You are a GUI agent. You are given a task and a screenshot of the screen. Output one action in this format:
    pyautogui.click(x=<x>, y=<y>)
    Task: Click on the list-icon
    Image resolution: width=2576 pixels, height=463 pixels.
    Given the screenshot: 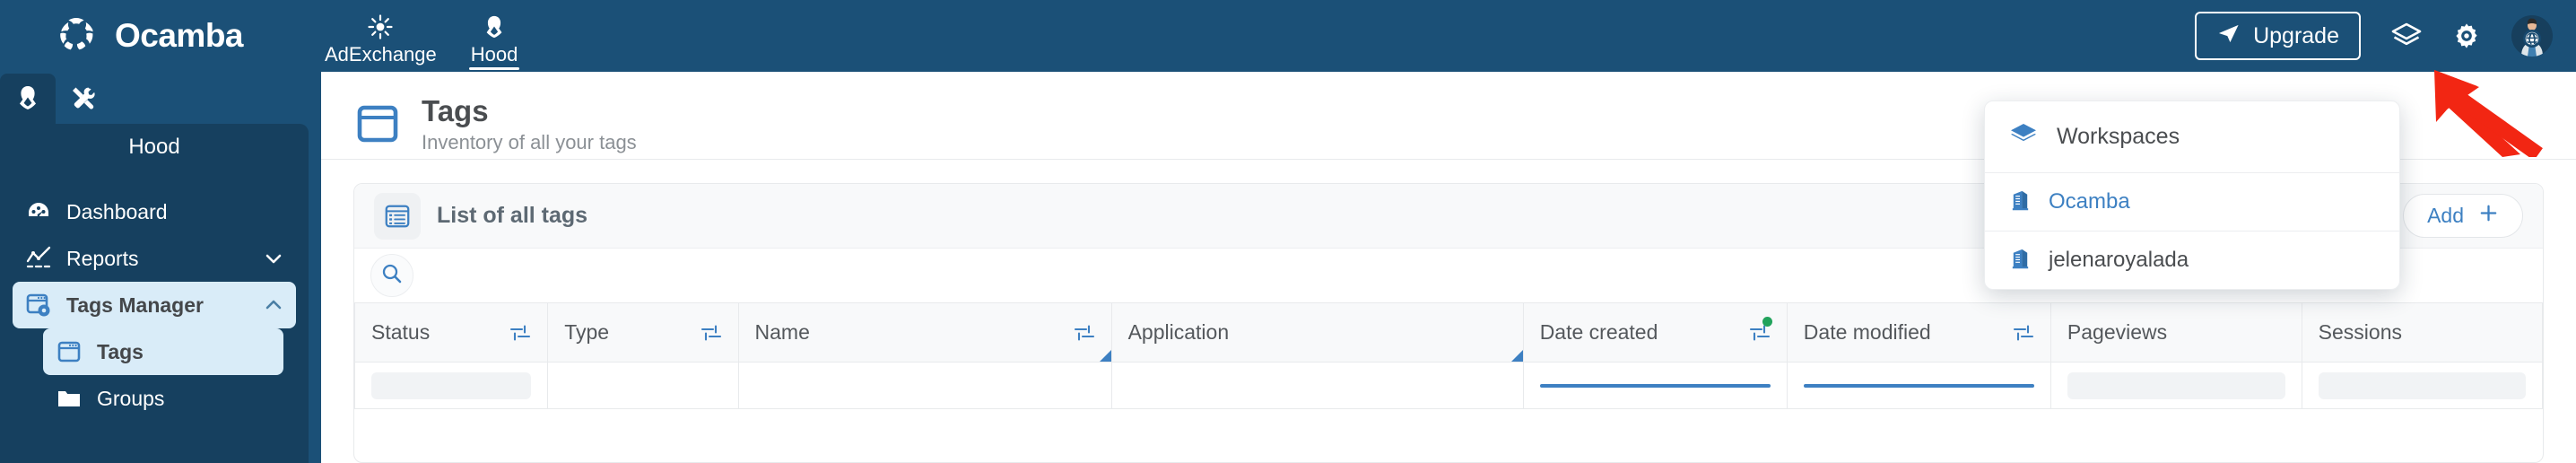 What is the action you would take?
    pyautogui.click(x=397, y=216)
    